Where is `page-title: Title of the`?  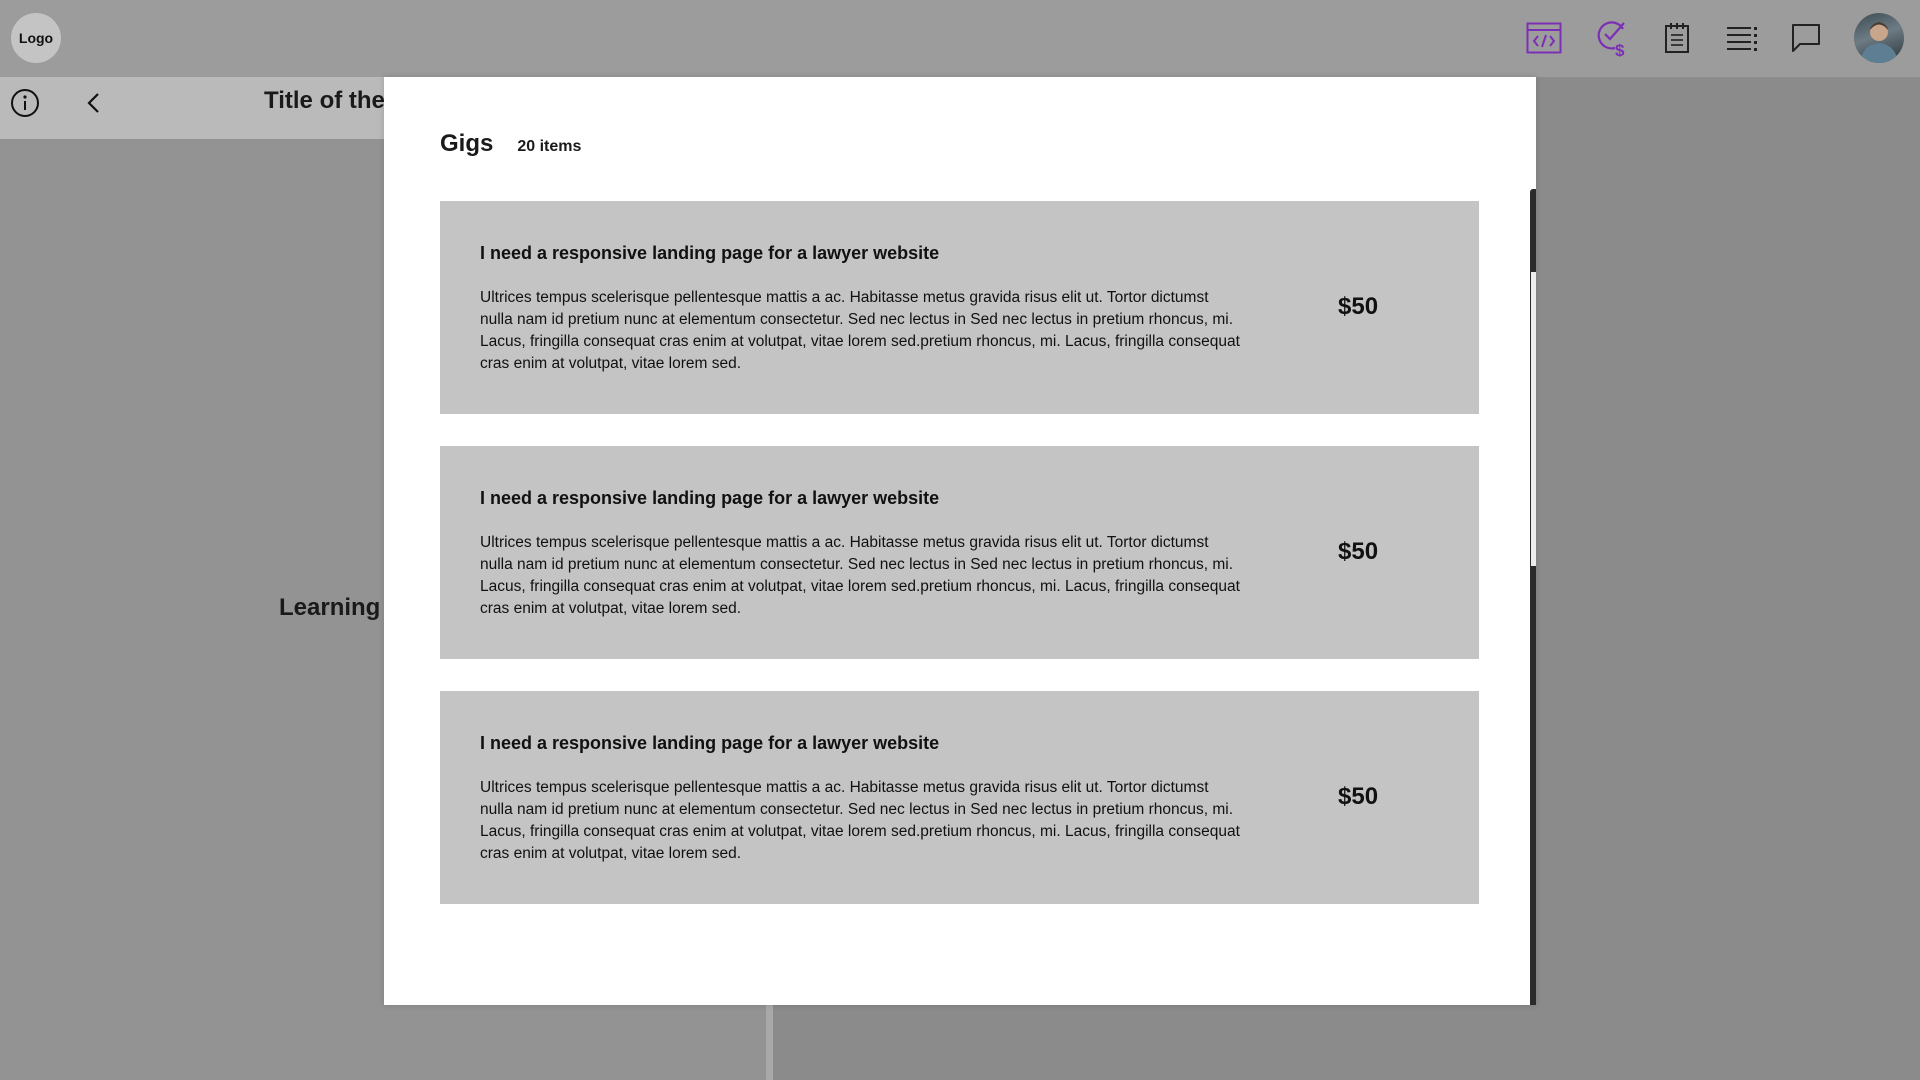 page-title: Title of the is located at coordinates (324, 100).